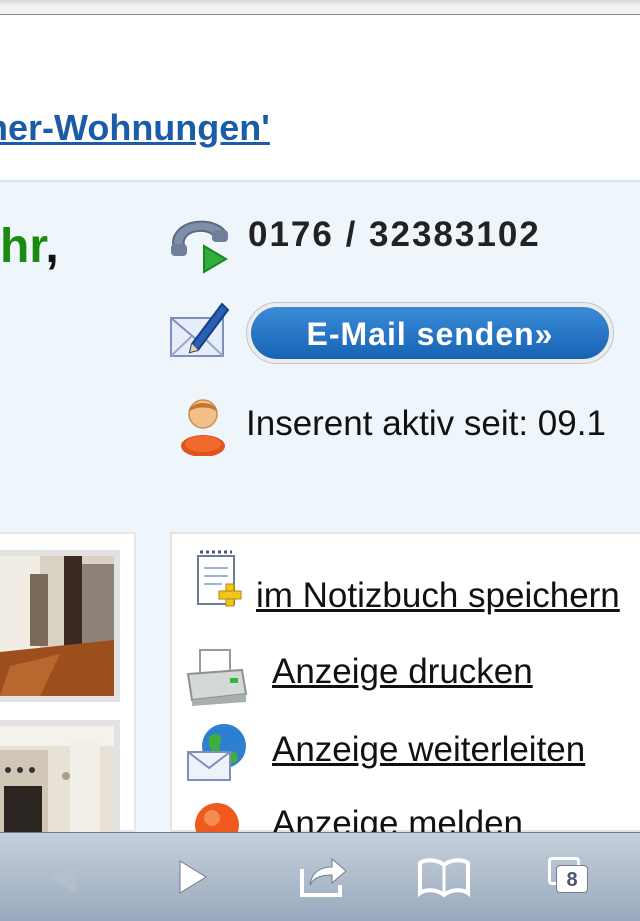 The image size is (640, 921). Describe the element at coordinates (192, 877) in the screenshot. I see `forward-icon` at that location.